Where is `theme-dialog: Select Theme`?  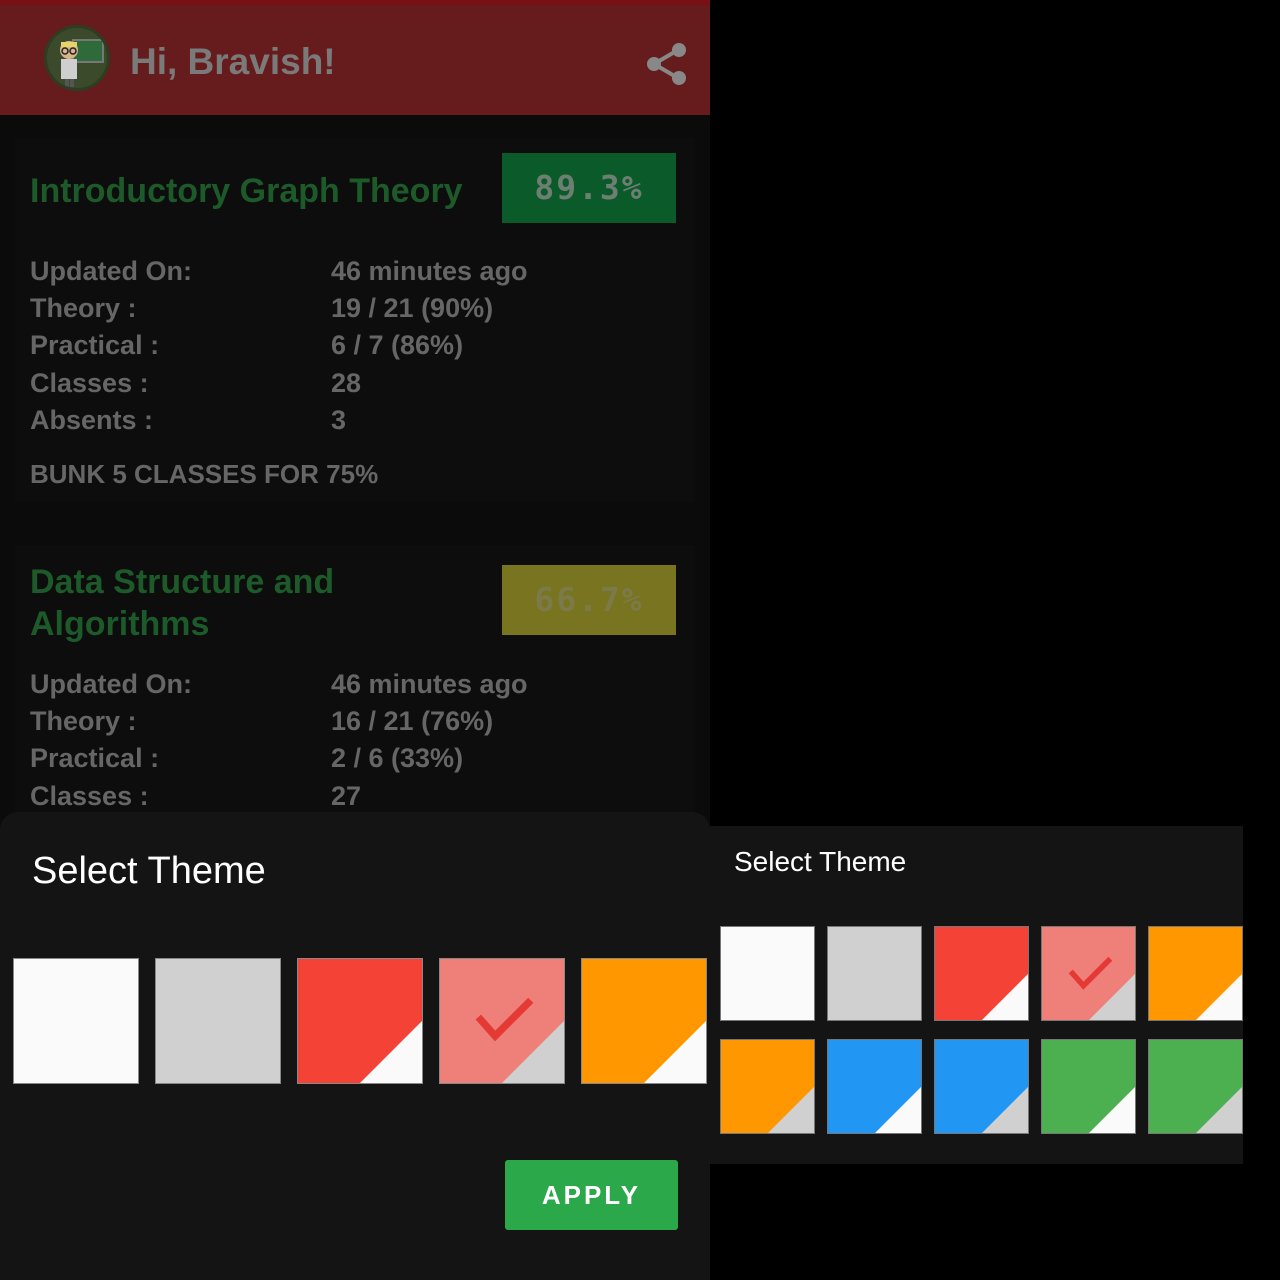 theme-dialog: Select Theme is located at coordinates (976, 995).